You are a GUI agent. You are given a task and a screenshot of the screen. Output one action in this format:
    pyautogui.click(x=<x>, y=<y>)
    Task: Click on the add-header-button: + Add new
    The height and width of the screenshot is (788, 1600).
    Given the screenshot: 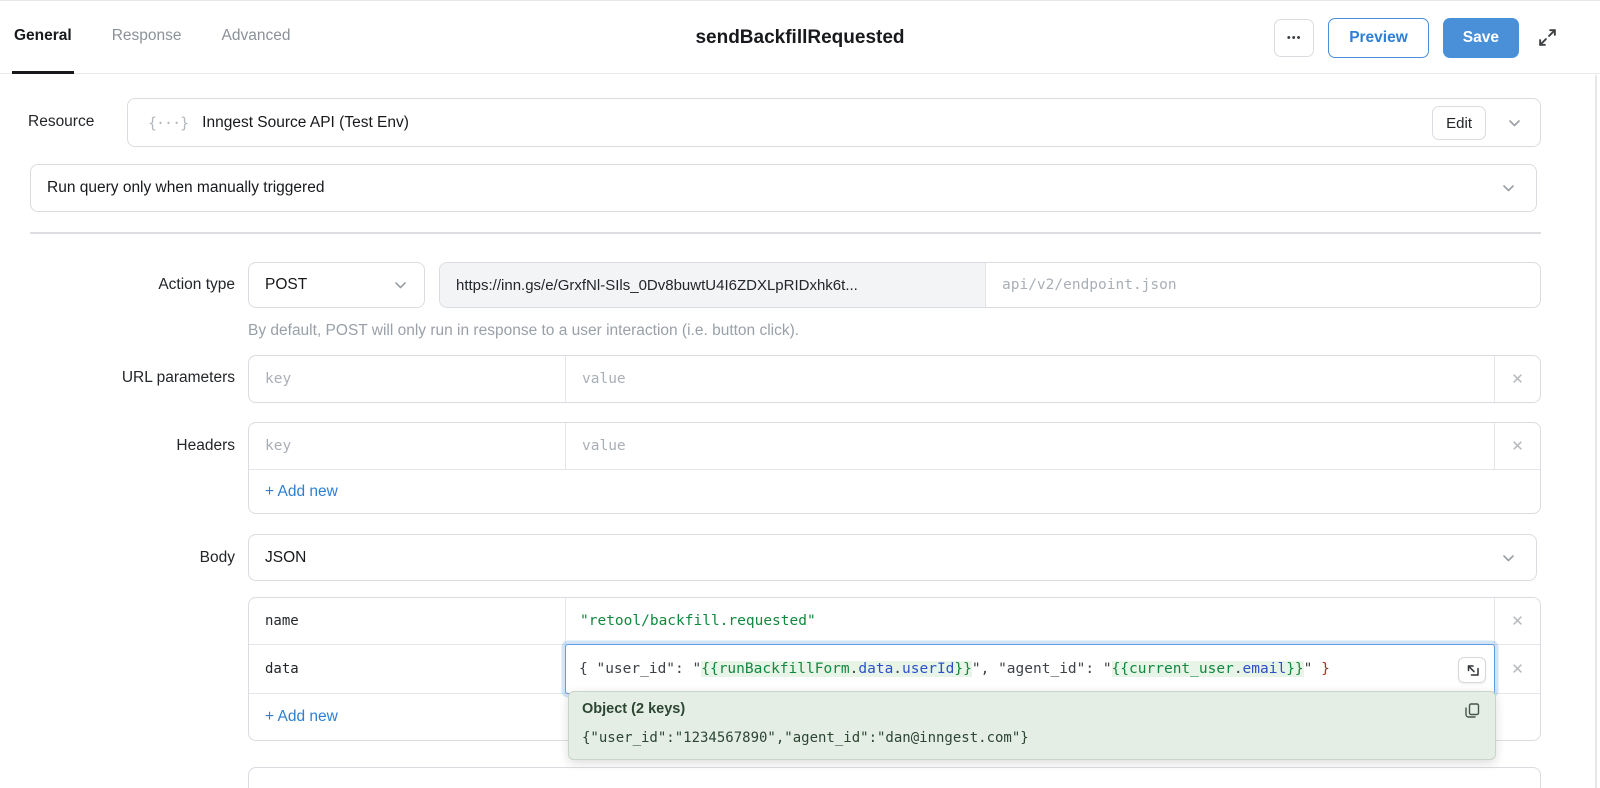 What is the action you would take?
    pyautogui.click(x=894, y=491)
    